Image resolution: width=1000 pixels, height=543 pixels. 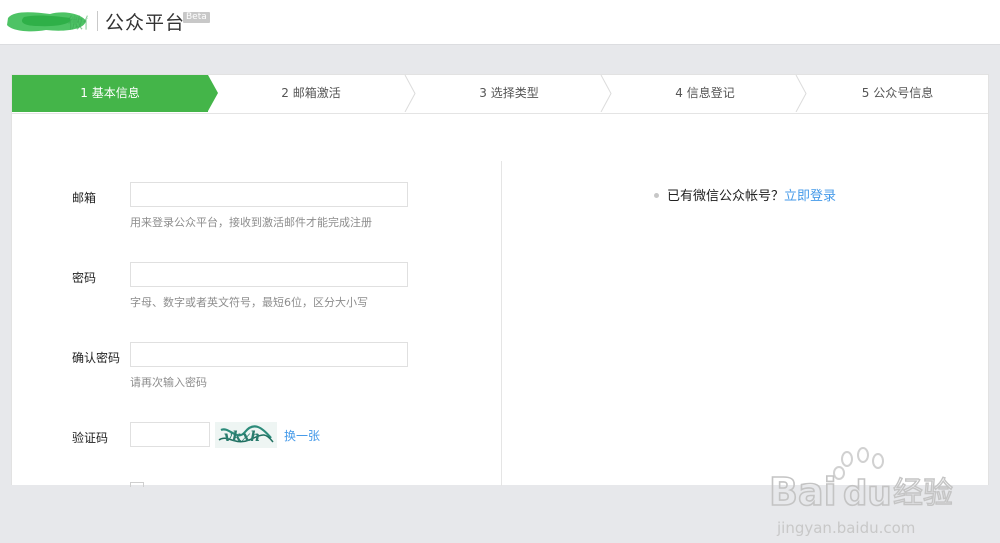 I want to click on top-bar: 微信 公众平台 Beta, so click(x=500, y=22).